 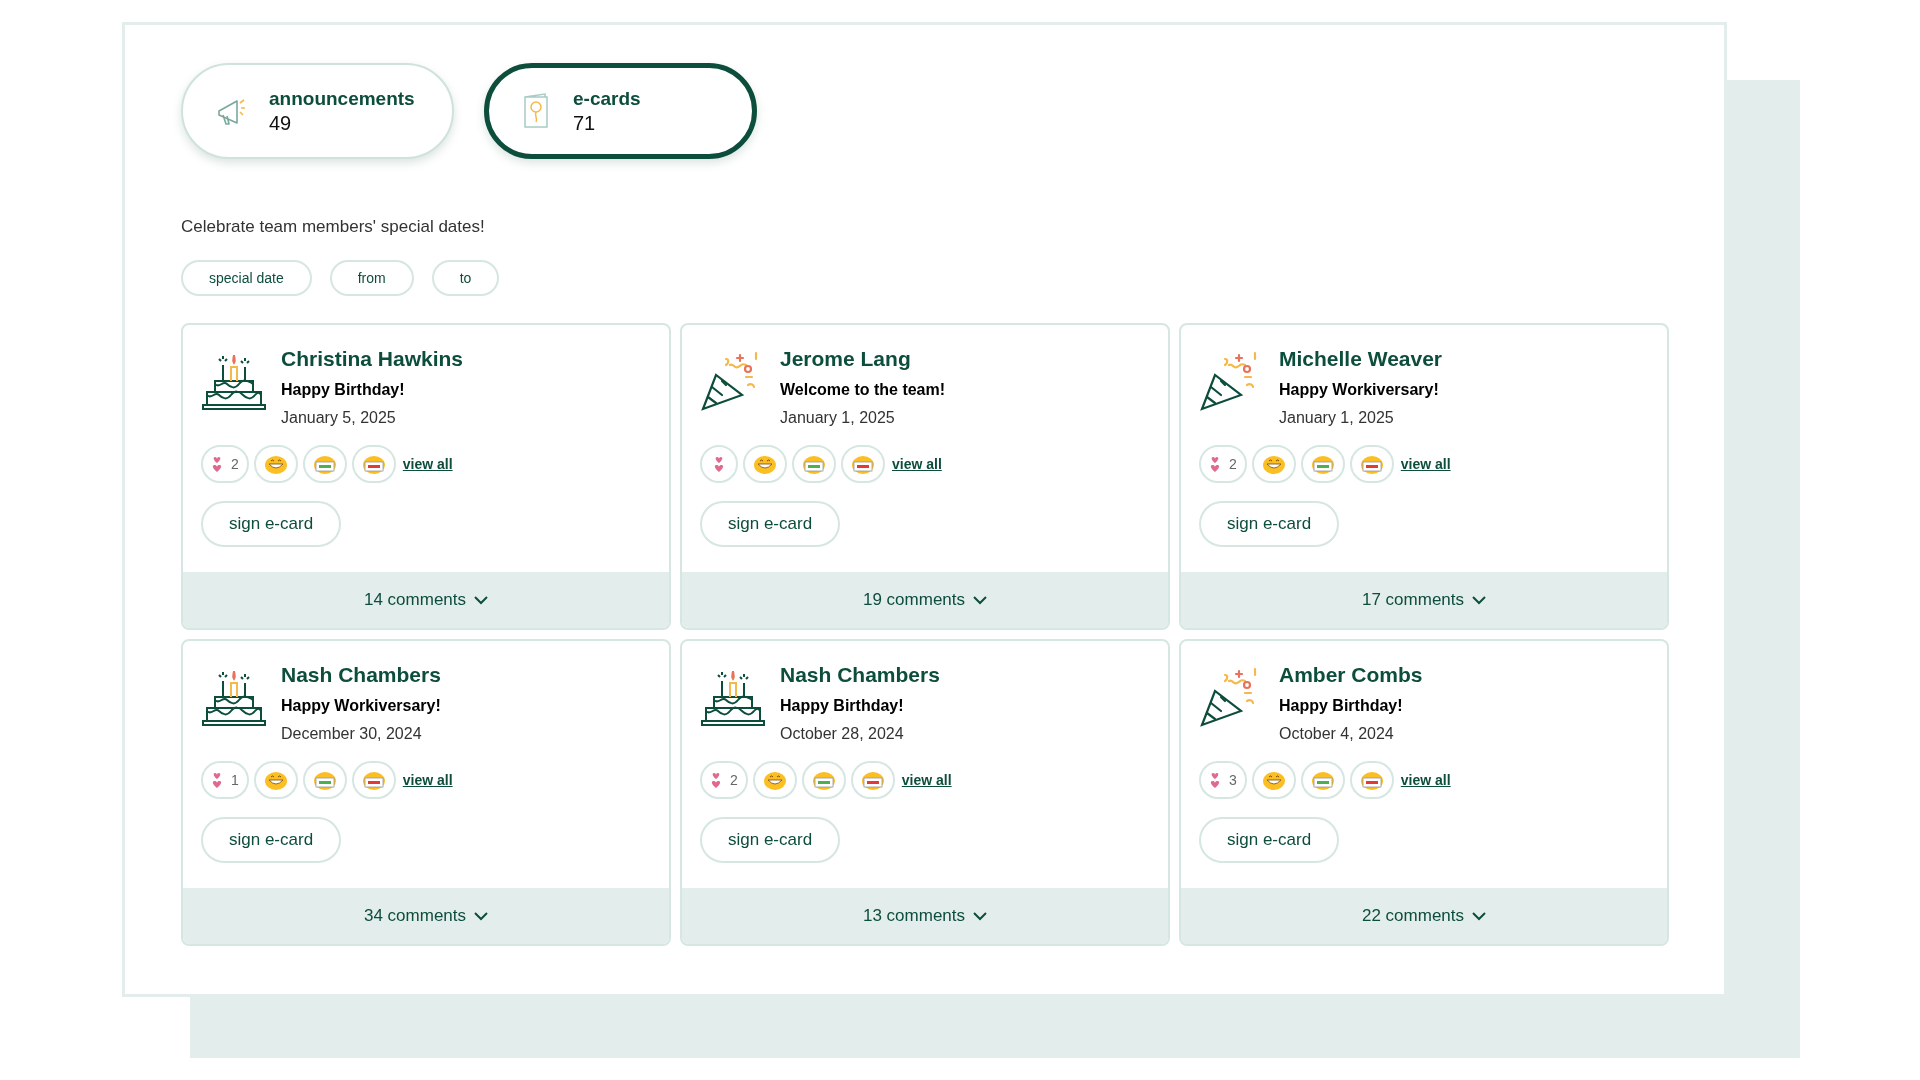 I want to click on occasion-date: January 5, 2025, so click(x=339, y=418).